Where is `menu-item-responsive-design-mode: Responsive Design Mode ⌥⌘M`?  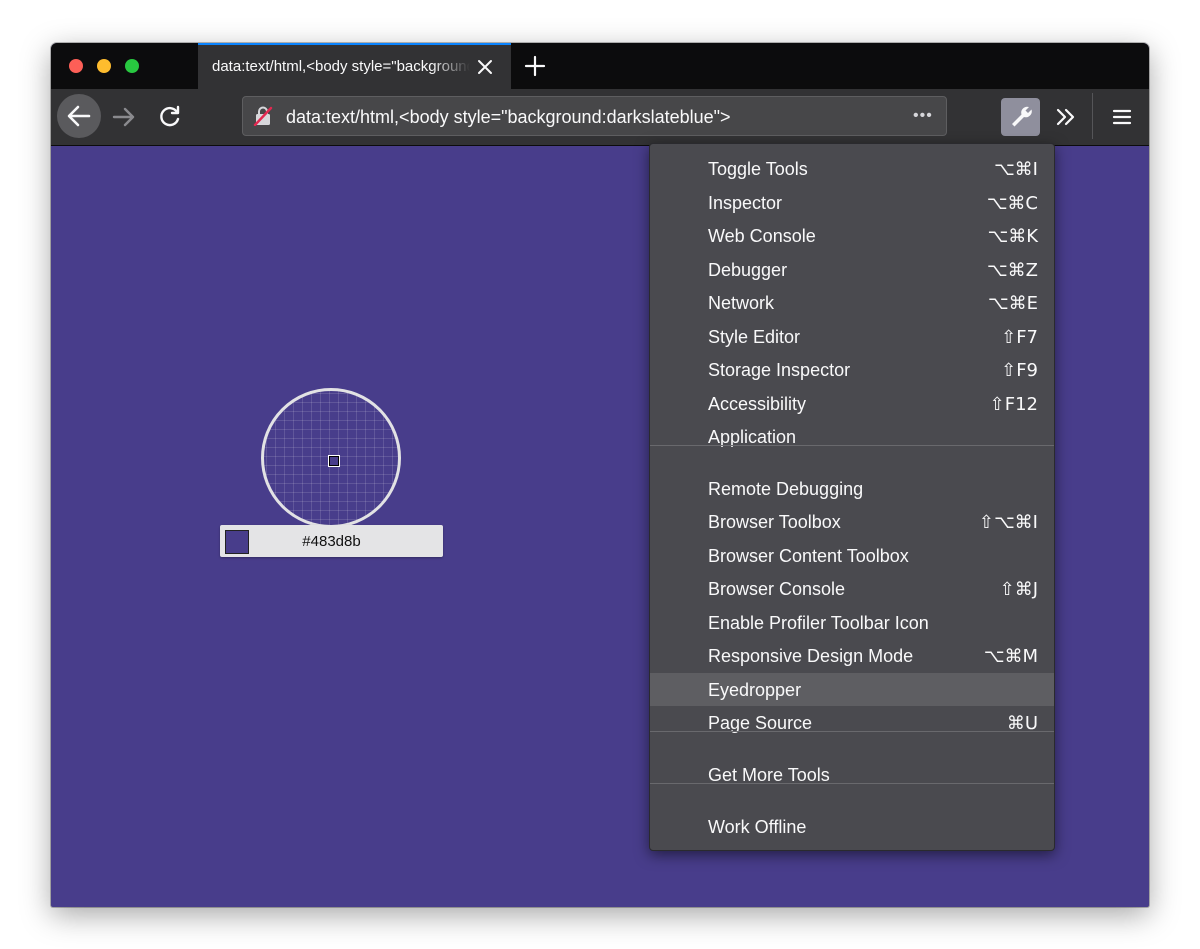 menu-item-responsive-design-mode: Responsive Design Mode ⌥⌘M is located at coordinates (852, 655).